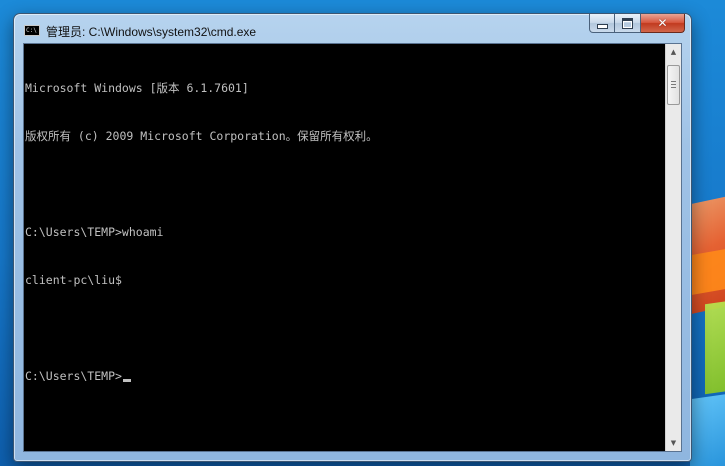  I want to click on console-line: Microsoft Windows [版本 6.1.7601], so click(137, 88).